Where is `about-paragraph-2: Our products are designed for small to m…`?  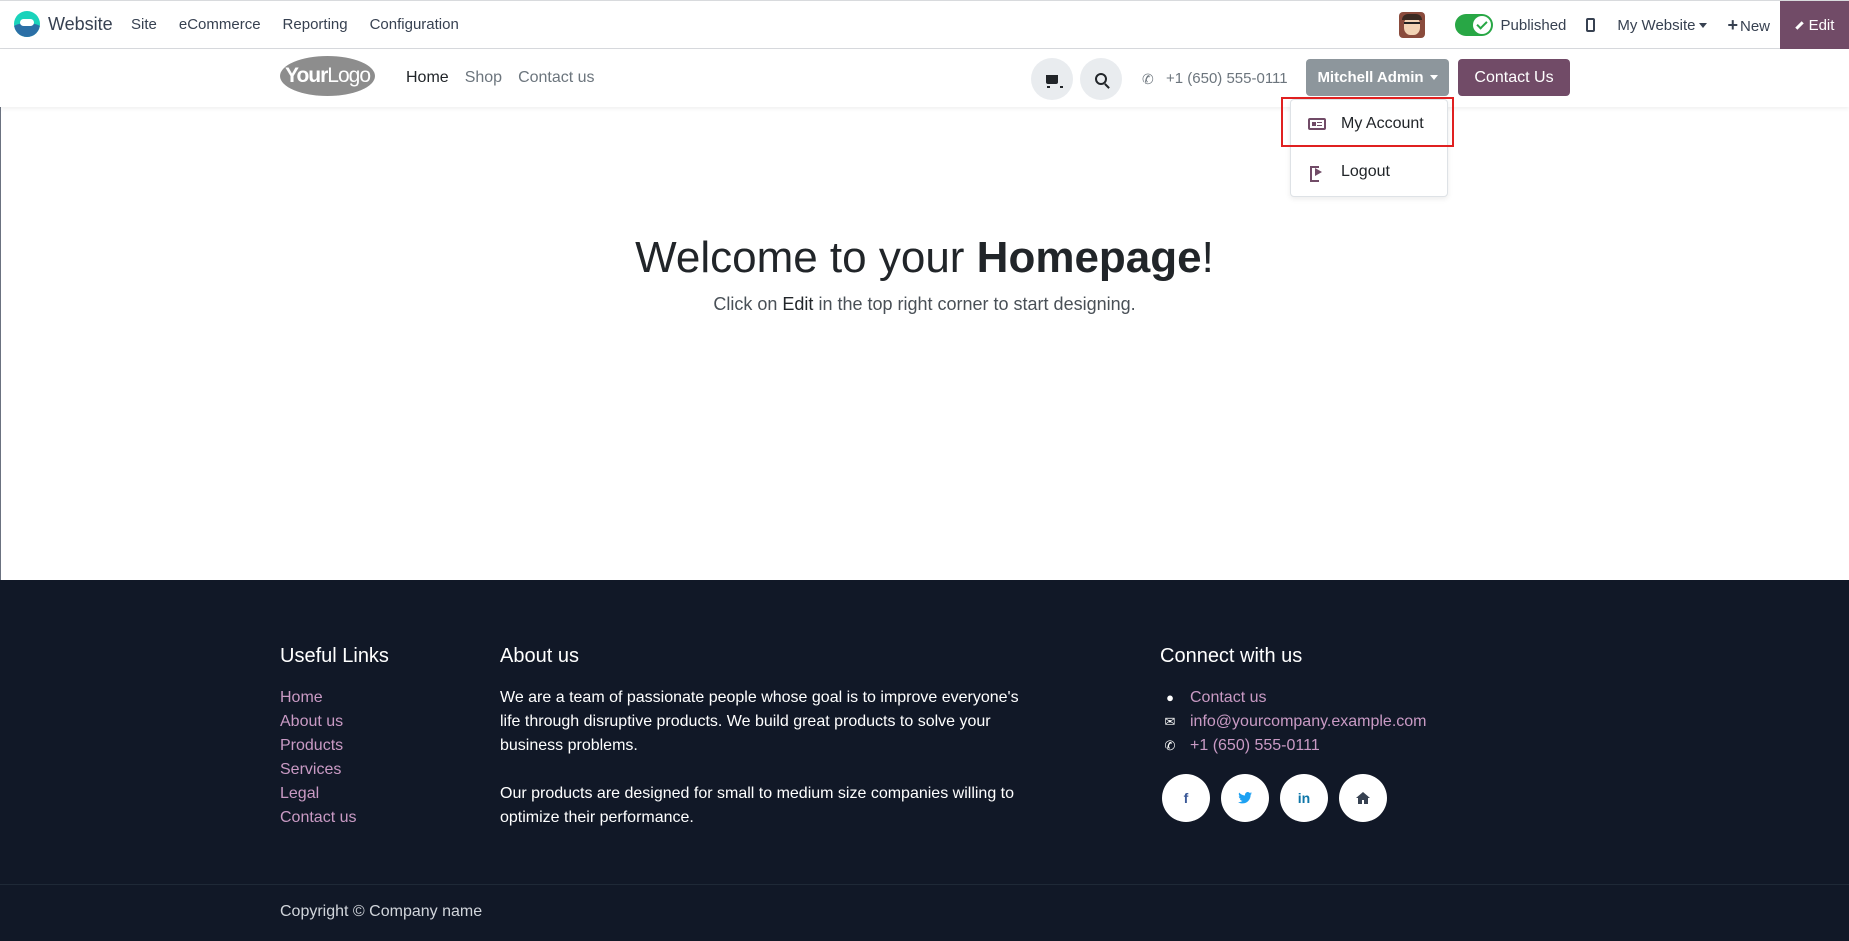
about-paragraph-2: Our products are designed for small to m… is located at coordinates (757, 805).